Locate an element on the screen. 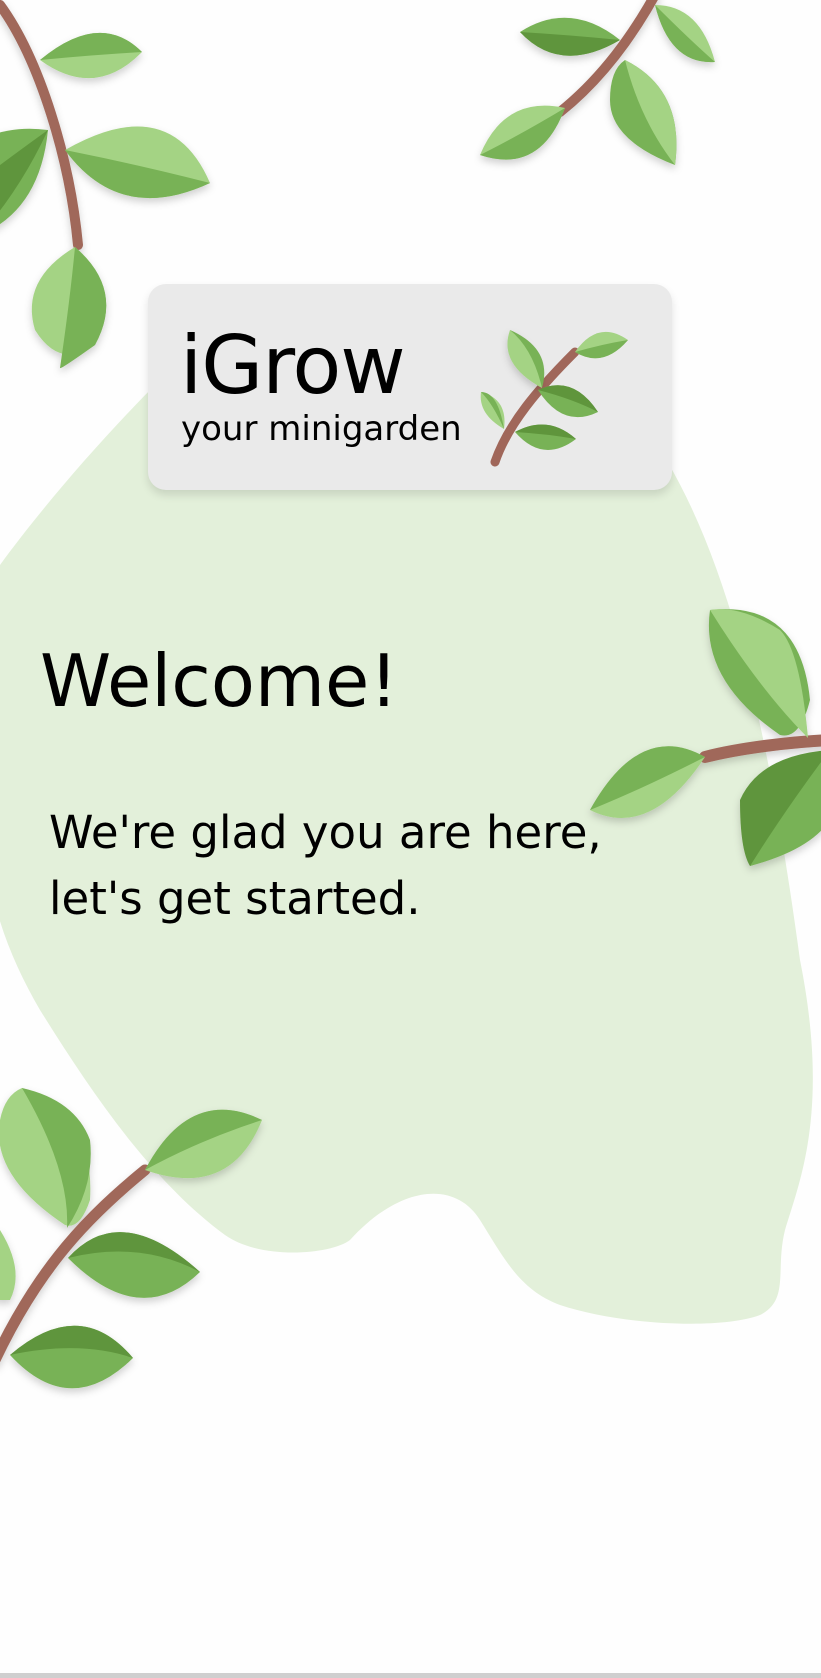  welcome-message-line-1: We're glad you are here, is located at coordinates (325, 832).